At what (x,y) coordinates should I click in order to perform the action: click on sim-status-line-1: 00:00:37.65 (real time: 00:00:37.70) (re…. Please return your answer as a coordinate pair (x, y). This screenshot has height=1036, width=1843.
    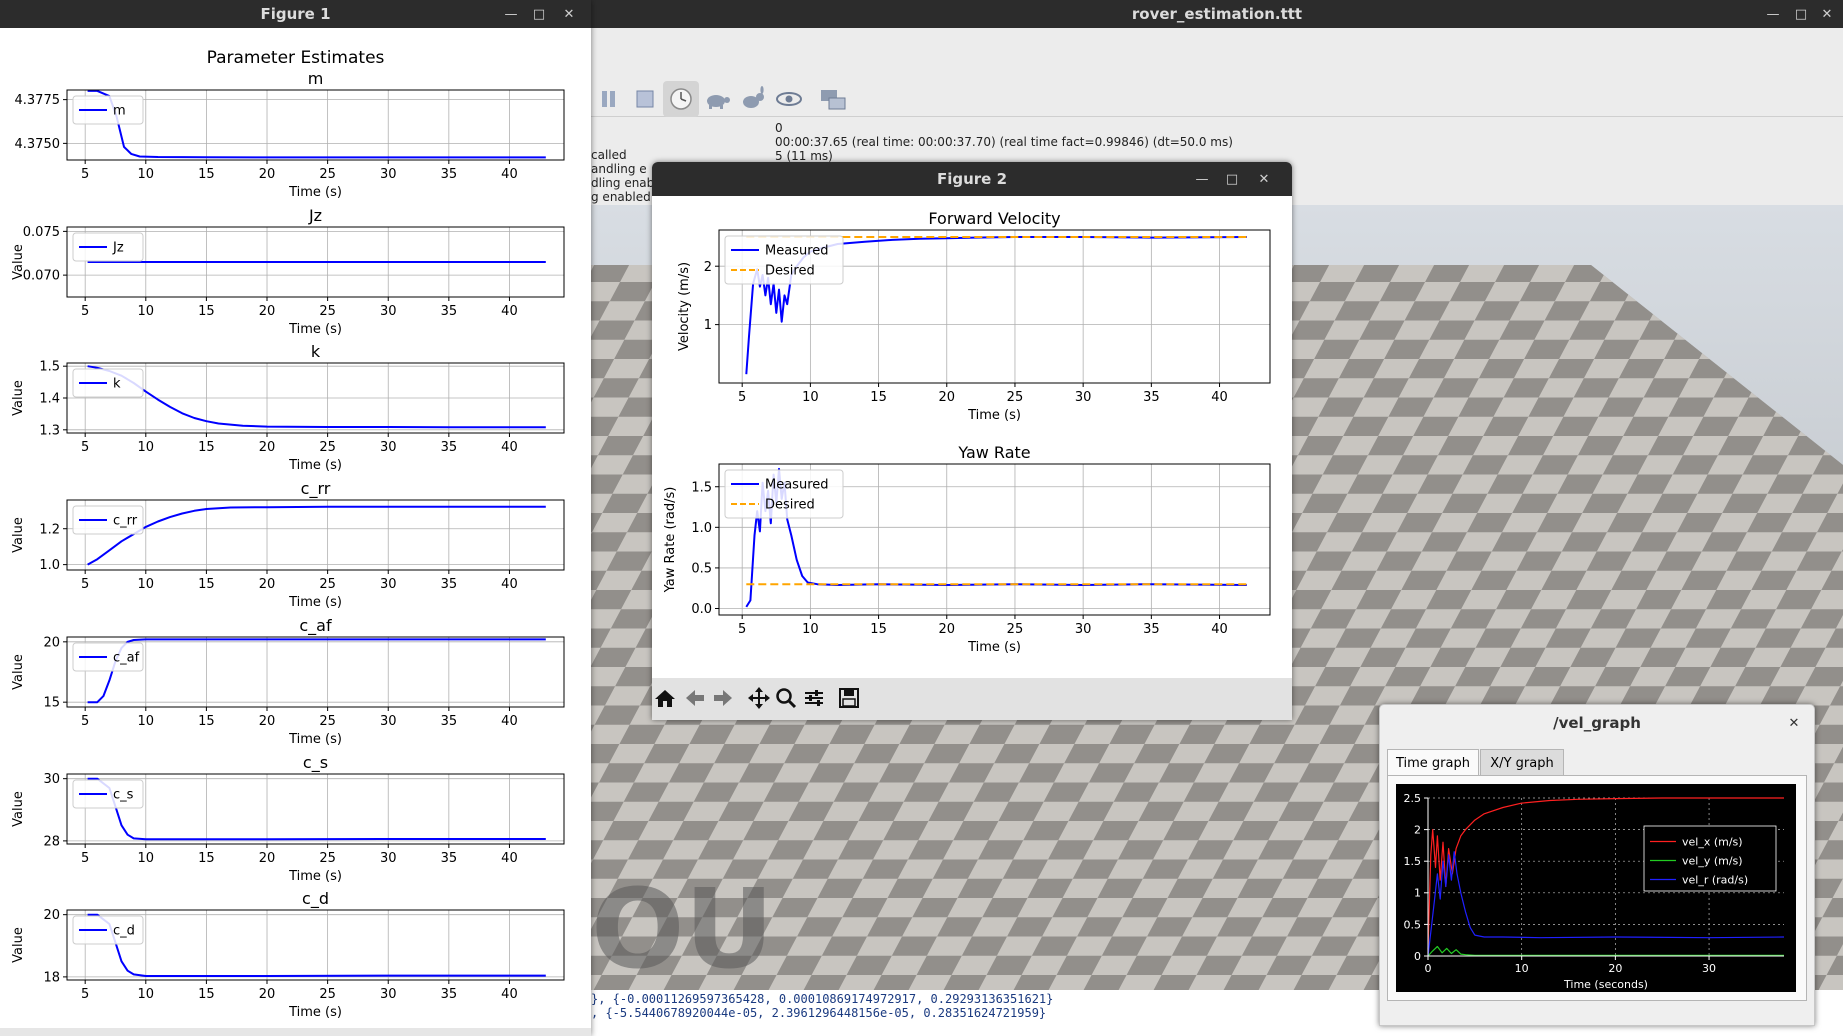
    Looking at the image, I should click on (1004, 142).